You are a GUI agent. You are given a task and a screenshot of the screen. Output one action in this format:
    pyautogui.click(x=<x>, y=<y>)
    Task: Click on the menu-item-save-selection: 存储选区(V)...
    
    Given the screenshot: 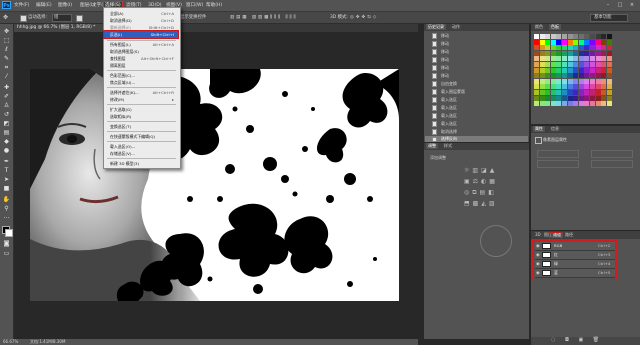 What is the action you would take?
    pyautogui.click(x=141, y=153)
    